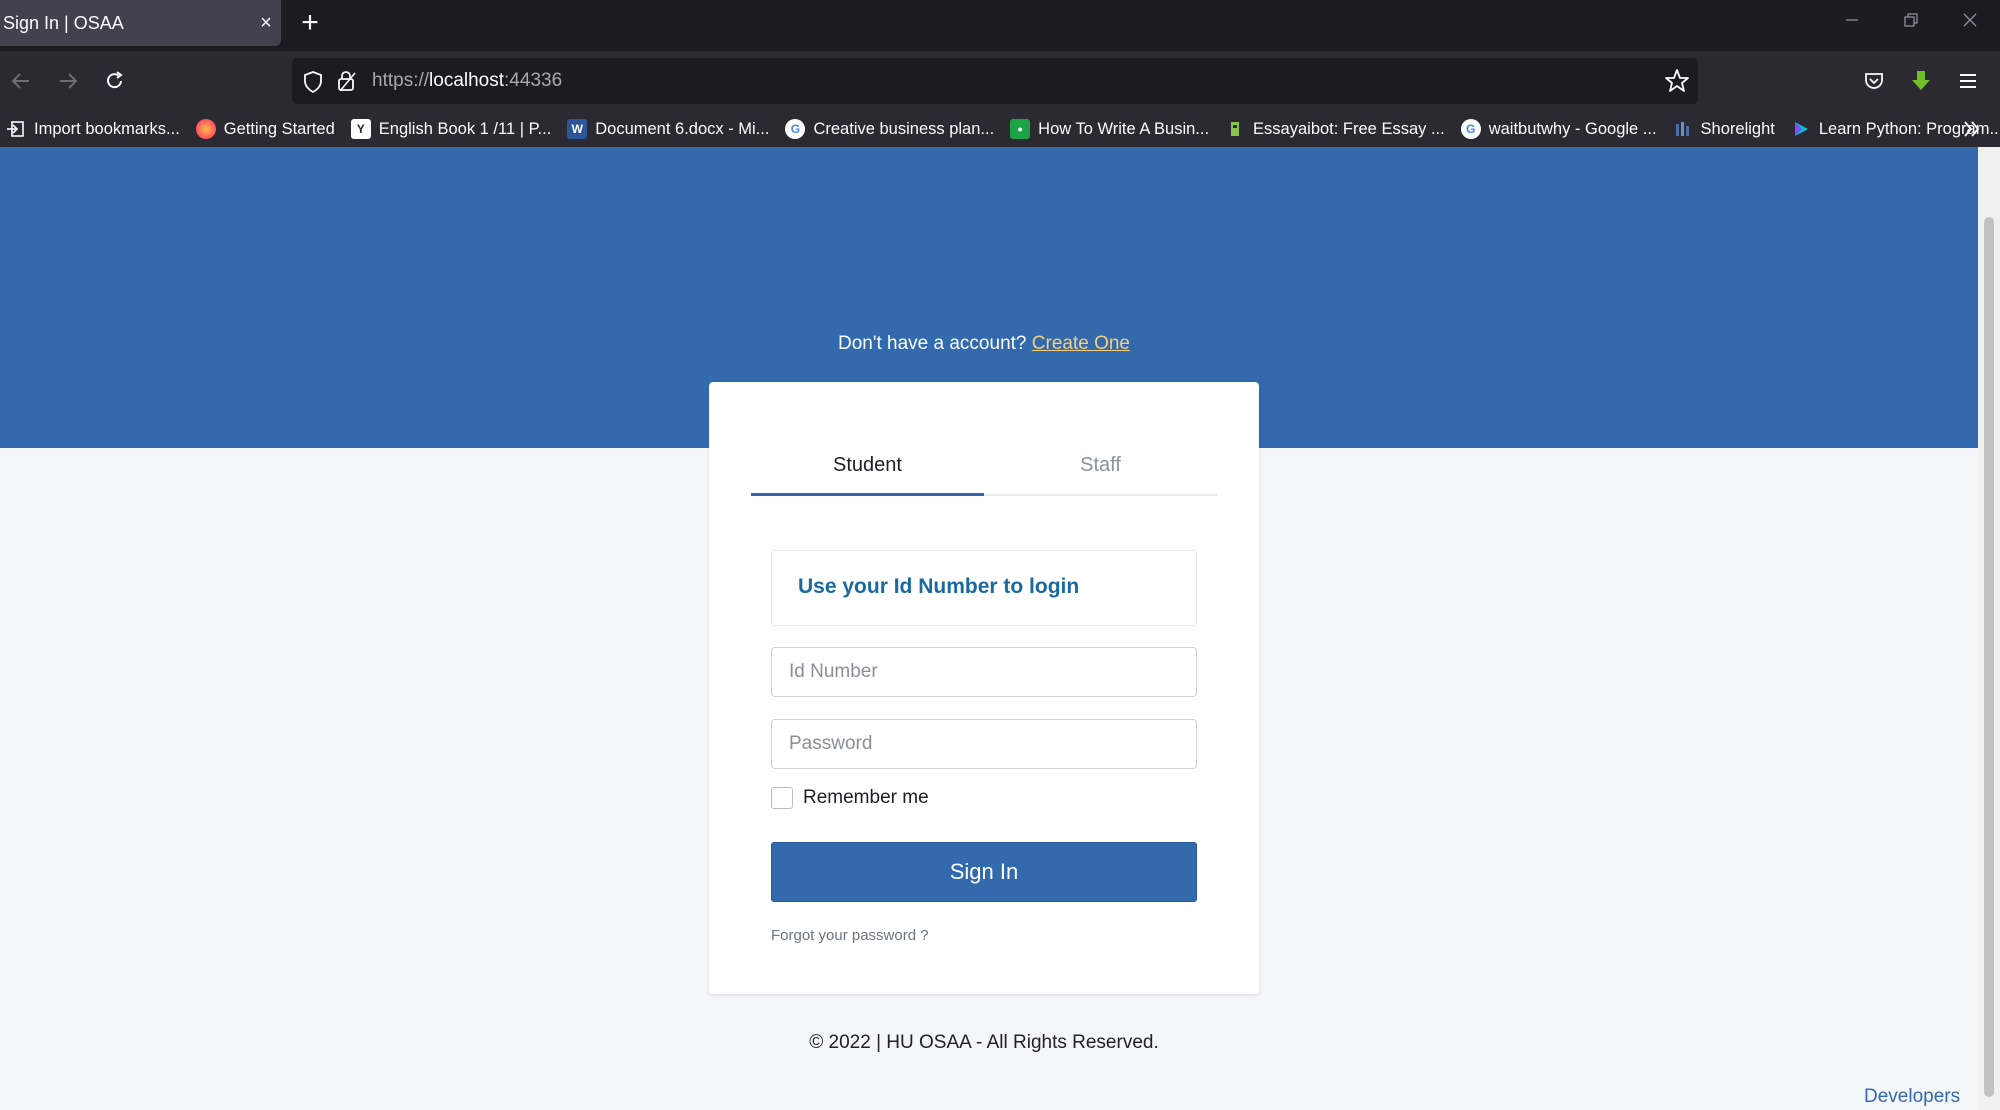 The height and width of the screenshot is (1110, 2000). Describe the element at coordinates (850, 935) in the screenshot. I see `forgot-password-link: Forgot your password ?` at that location.